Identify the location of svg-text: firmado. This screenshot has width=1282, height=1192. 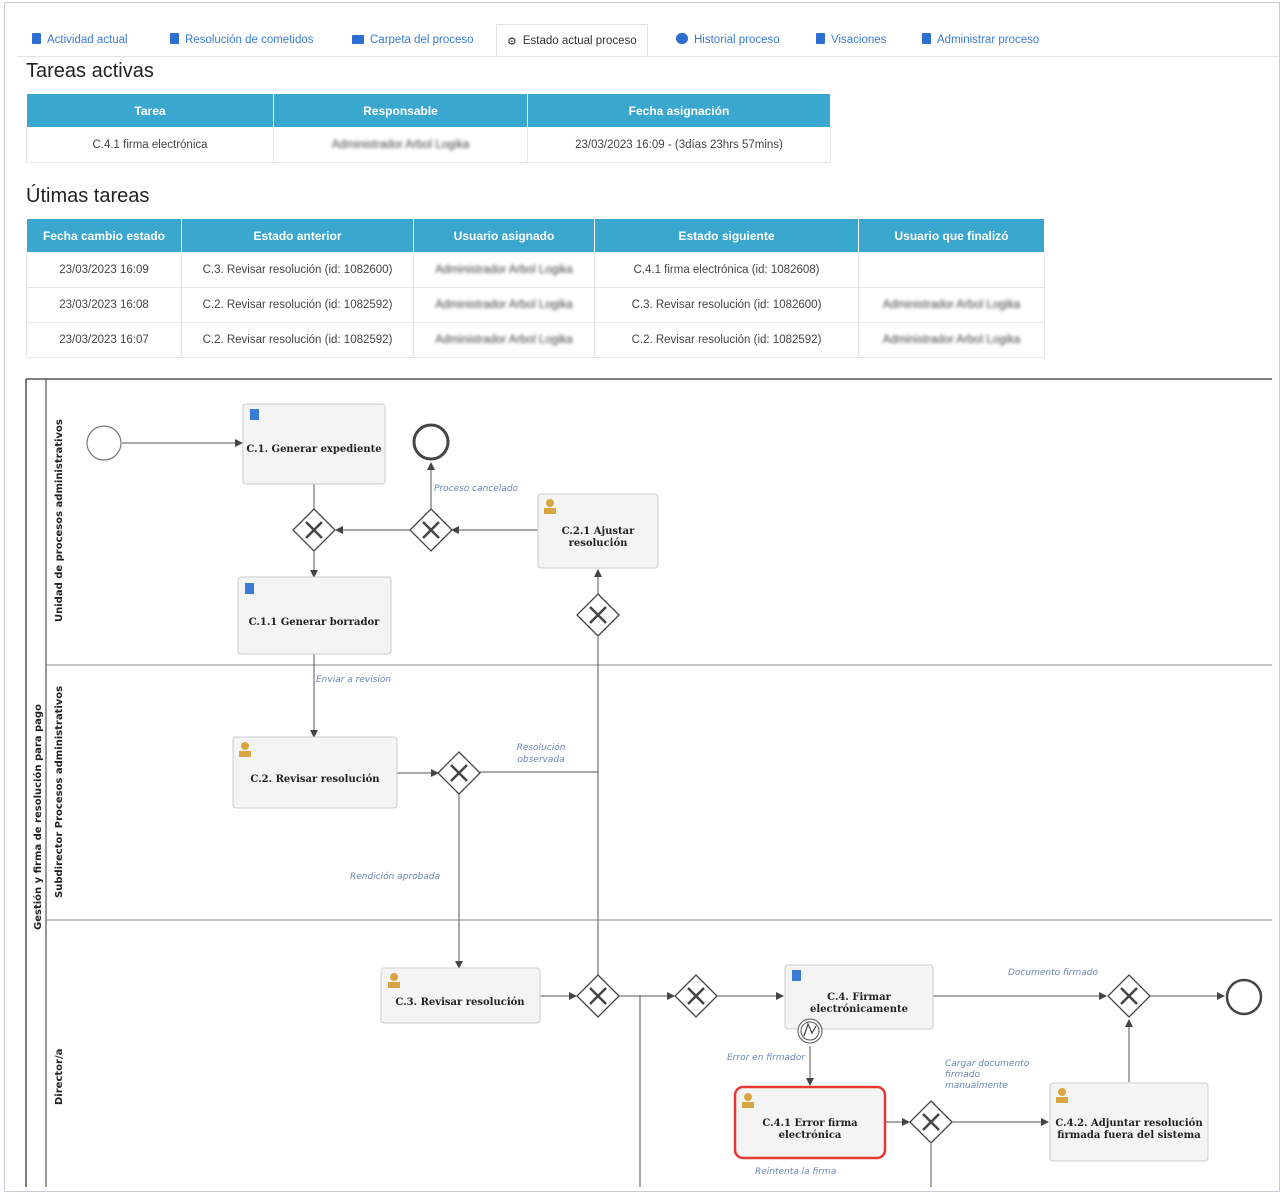
(963, 1075).